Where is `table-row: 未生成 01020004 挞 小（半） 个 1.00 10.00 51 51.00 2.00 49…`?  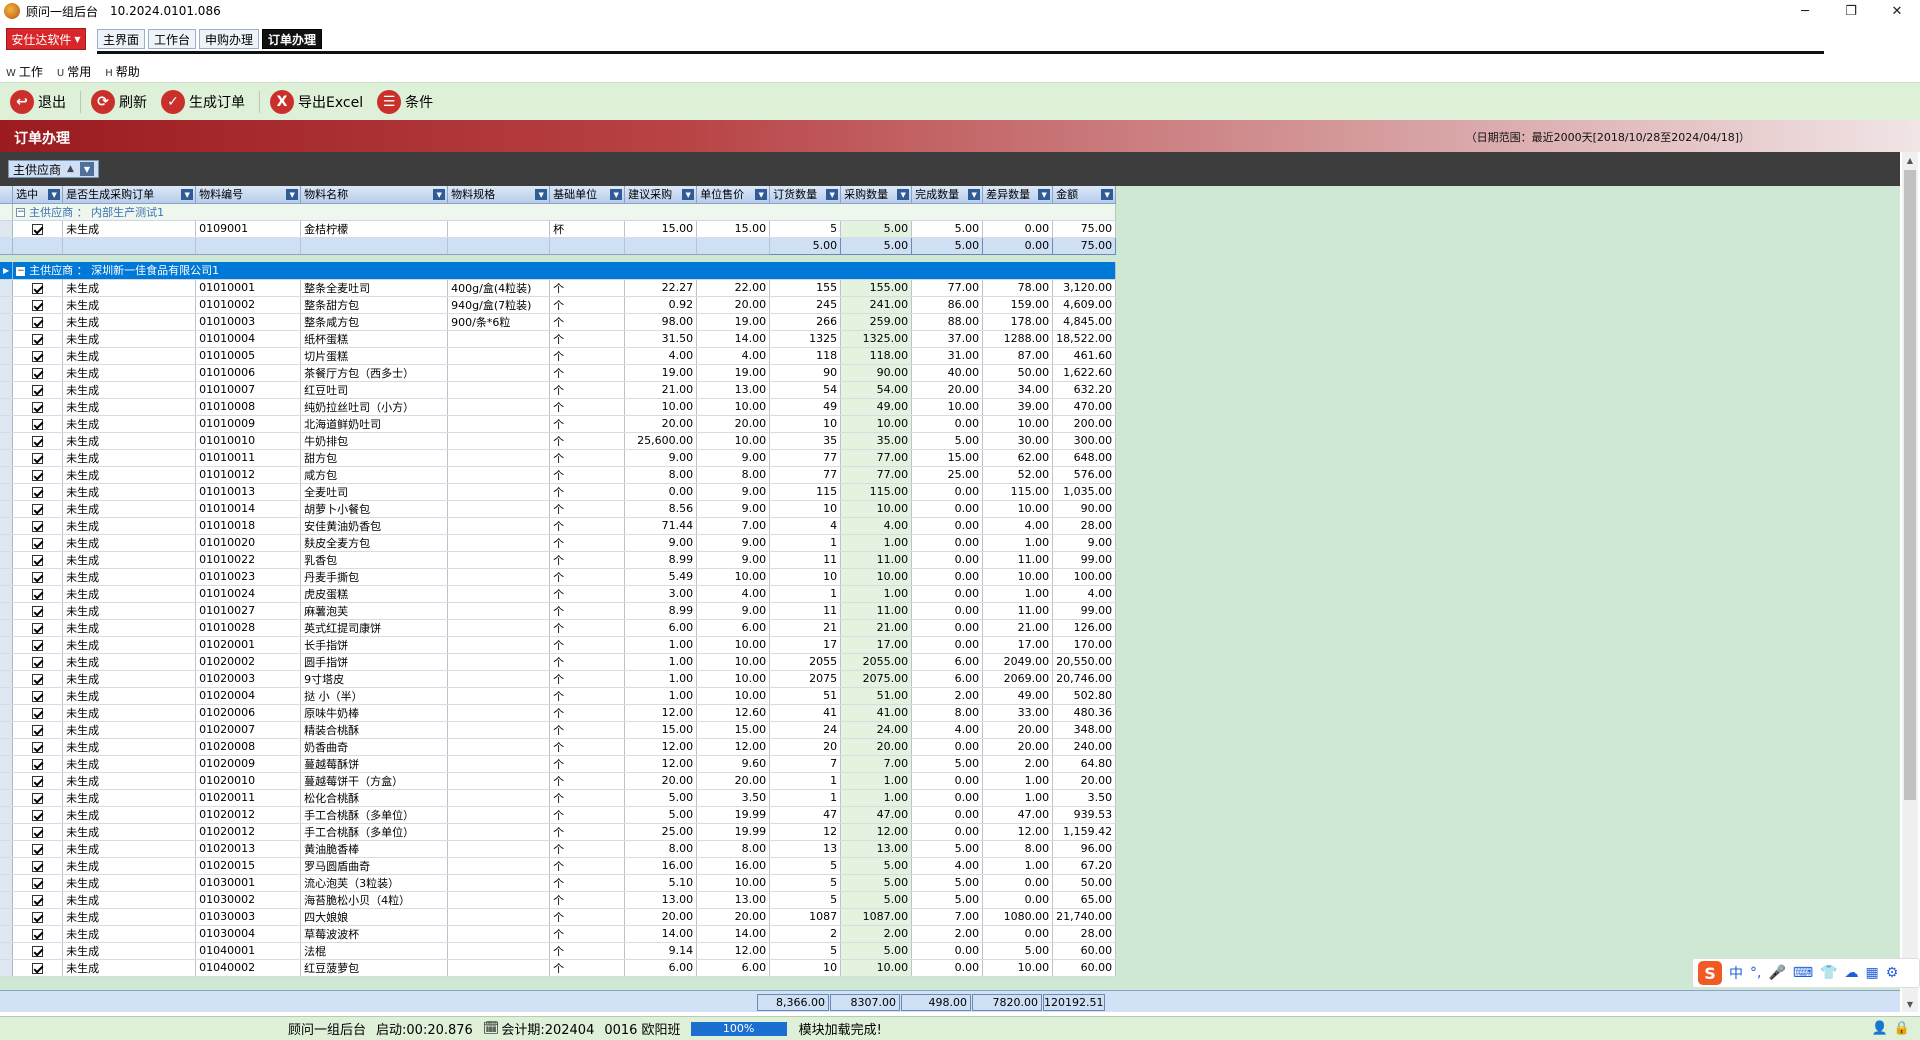 table-row: 未生成 01020004 挞 小（半） 个 1.00 10.00 51 51.00 2.00 49… is located at coordinates (558, 696).